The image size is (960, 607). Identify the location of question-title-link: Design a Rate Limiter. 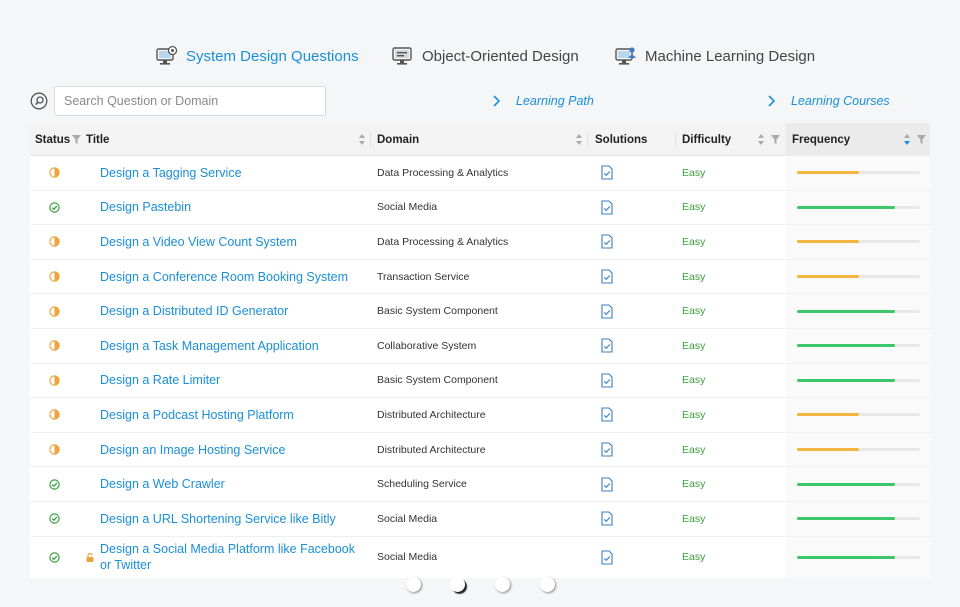
(160, 380).